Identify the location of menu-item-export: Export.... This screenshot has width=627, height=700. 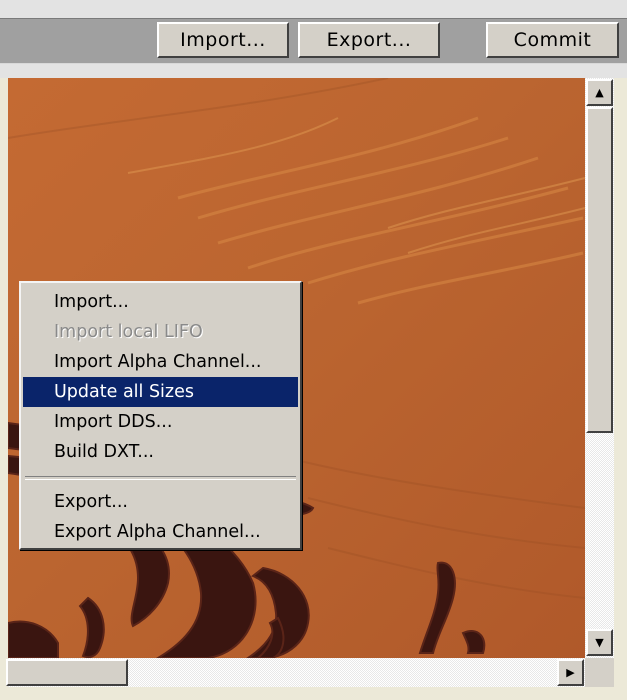
(160, 502).